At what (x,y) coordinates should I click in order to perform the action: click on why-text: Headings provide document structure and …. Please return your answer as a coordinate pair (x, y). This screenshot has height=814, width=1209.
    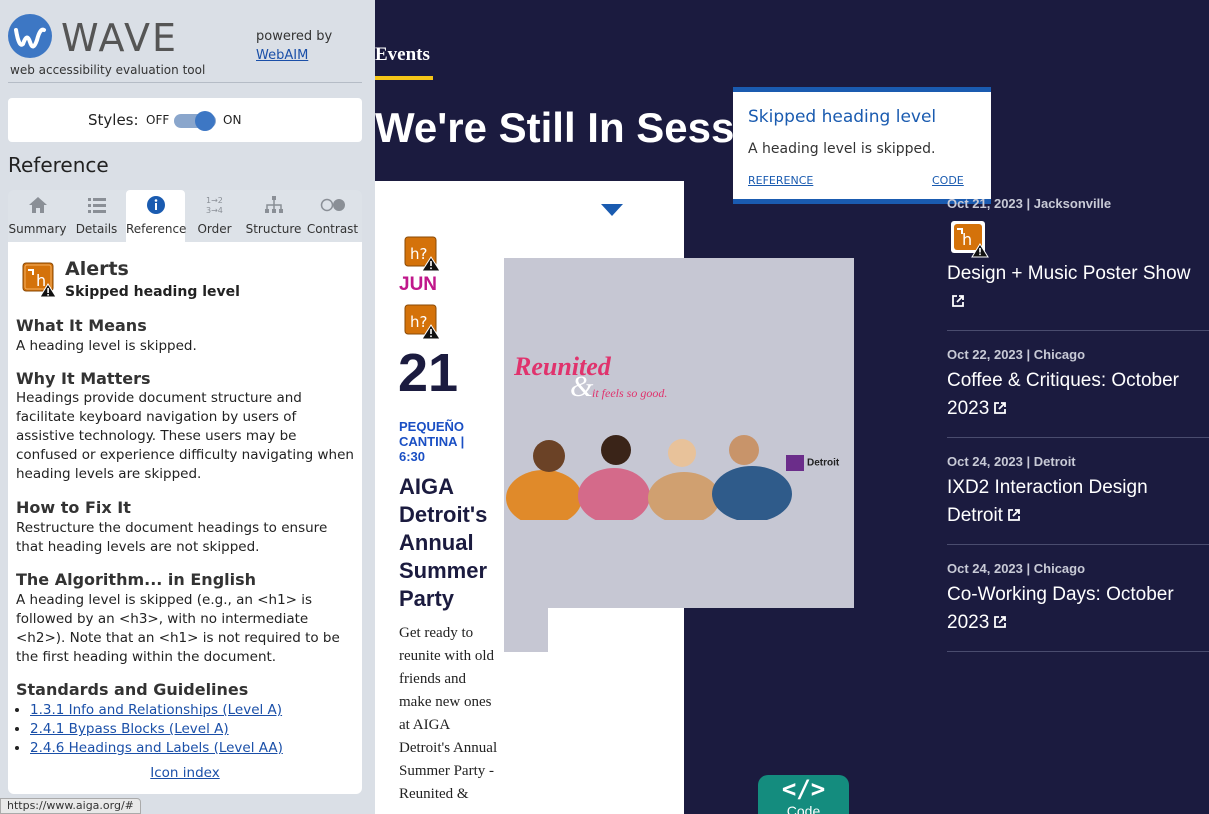
    Looking at the image, I should click on (185, 436).